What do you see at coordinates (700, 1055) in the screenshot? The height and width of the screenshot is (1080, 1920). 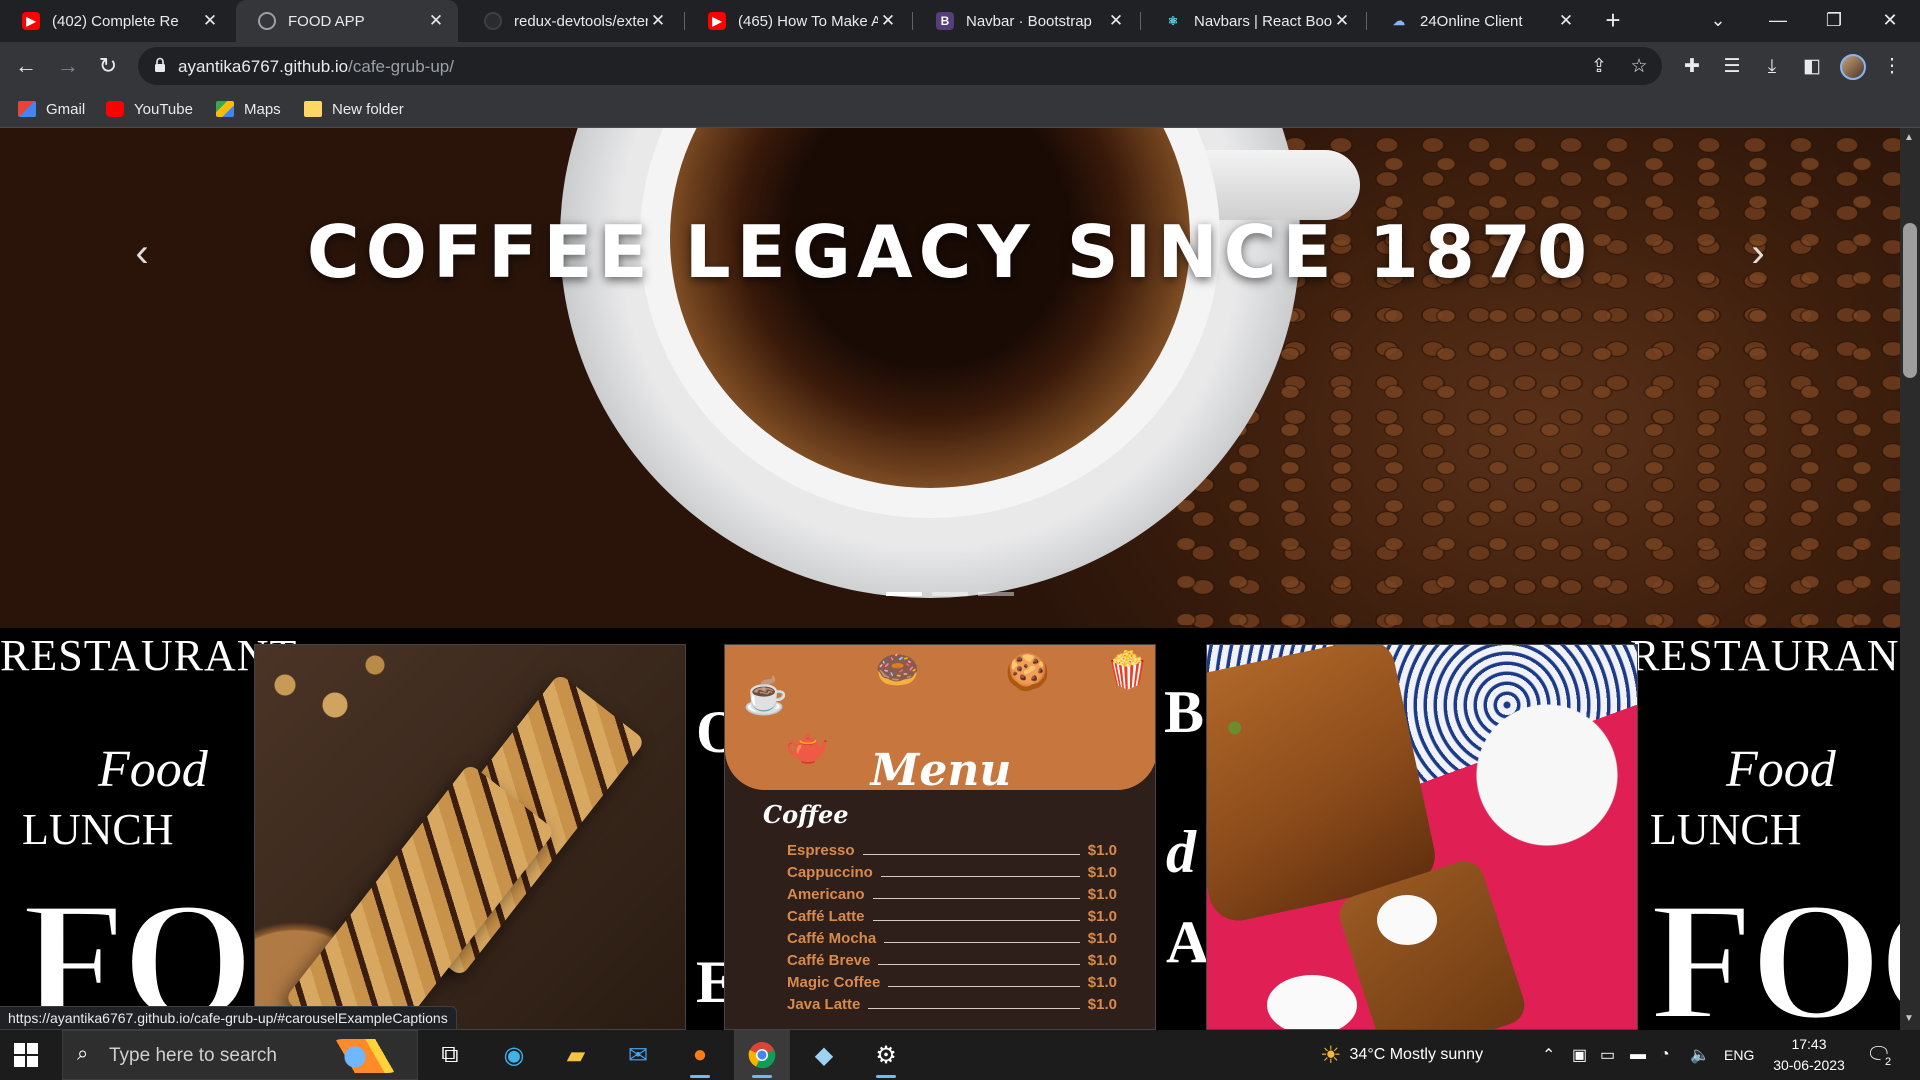 I see `firefox-icon: ●` at bounding box center [700, 1055].